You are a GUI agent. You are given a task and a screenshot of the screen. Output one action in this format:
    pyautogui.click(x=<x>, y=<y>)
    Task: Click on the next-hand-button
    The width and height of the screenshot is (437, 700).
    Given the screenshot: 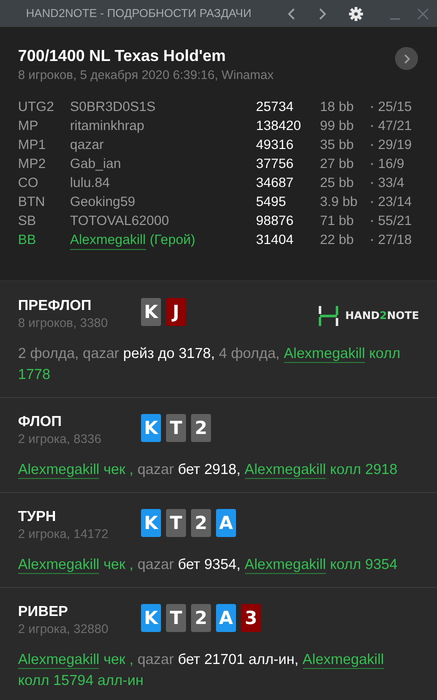 What is the action you would take?
    pyautogui.click(x=406, y=58)
    